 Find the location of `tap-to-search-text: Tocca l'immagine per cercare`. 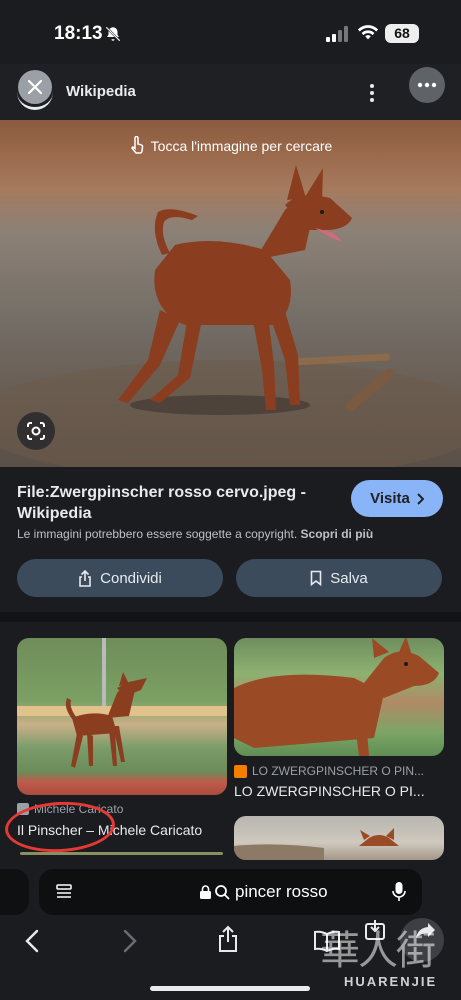

tap-to-search-text: Tocca l'immagine per cercare is located at coordinates (241, 146).